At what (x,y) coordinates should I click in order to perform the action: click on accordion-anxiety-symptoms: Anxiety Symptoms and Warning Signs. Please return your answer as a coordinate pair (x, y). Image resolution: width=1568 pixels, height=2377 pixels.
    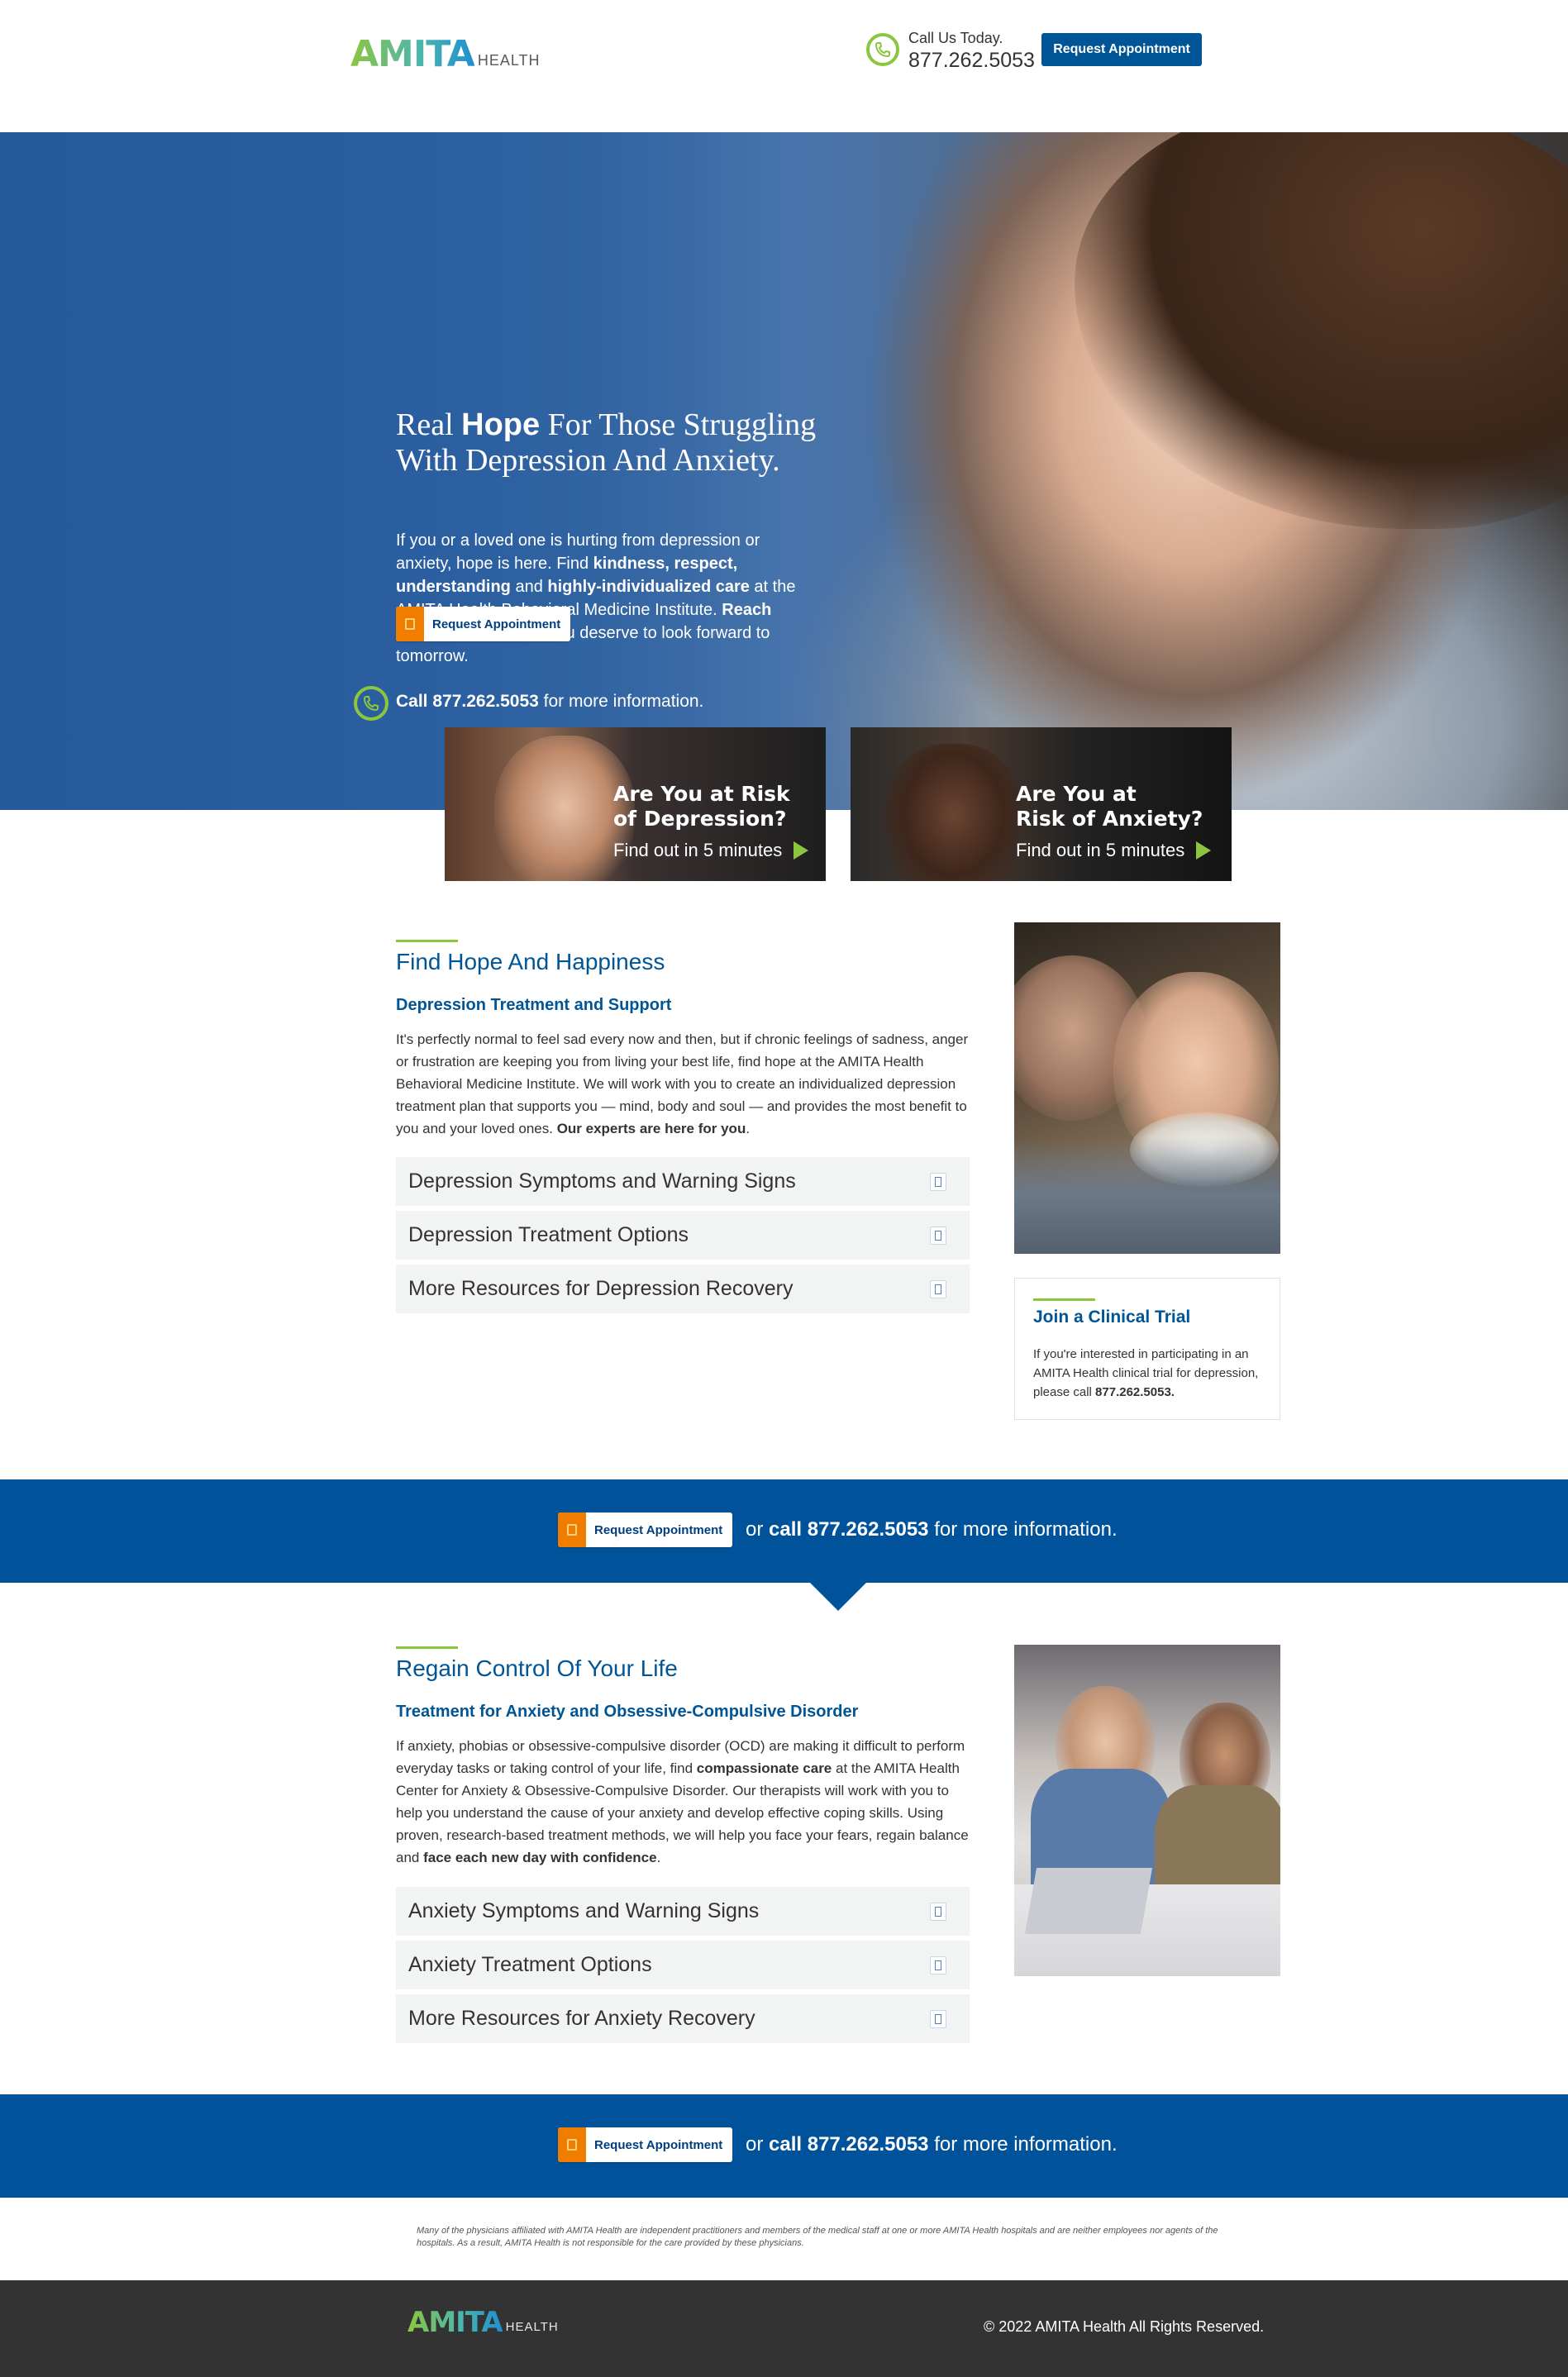
    Looking at the image, I should click on (683, 1911).